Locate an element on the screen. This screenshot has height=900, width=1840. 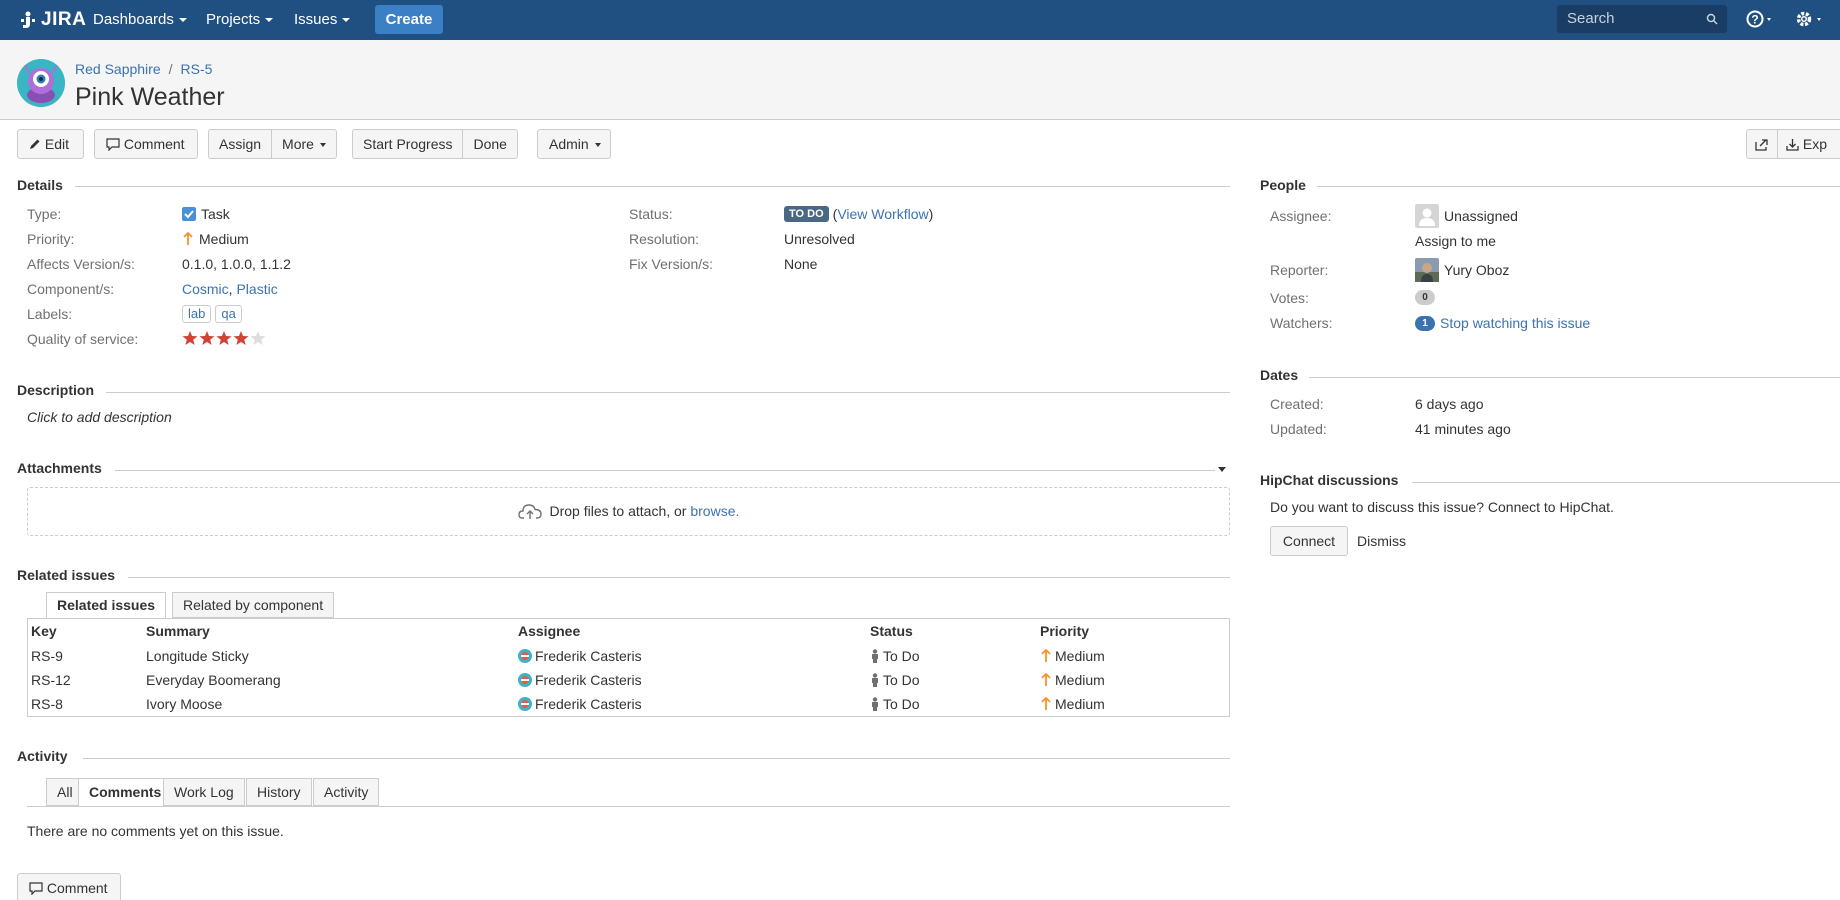
no-comments-message: There are no comments yet on this issue. is located at coordinates (155, 831).